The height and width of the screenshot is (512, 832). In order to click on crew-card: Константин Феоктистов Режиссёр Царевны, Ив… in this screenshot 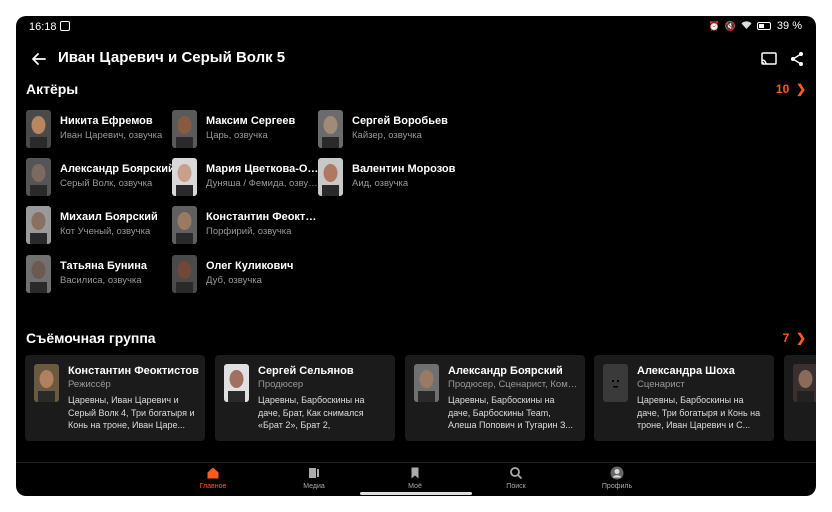, I will do `click(115, 398)`.